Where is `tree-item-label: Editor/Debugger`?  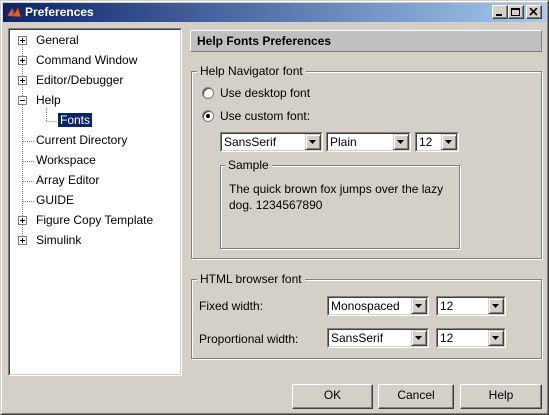 tree-item-label: Editor/Debugger is located at coordinates (80, 80).